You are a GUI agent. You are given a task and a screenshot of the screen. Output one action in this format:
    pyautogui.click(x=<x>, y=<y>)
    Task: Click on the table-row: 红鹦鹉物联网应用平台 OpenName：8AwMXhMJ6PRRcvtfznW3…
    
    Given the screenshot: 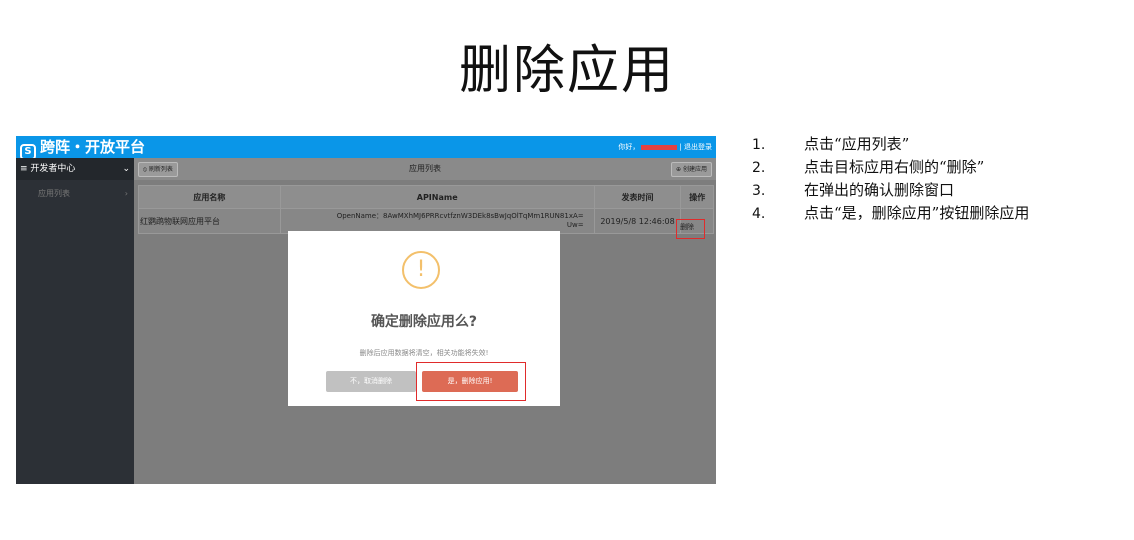 What is the action you would take?
    pyautogui.click(x=426, y=221)
    